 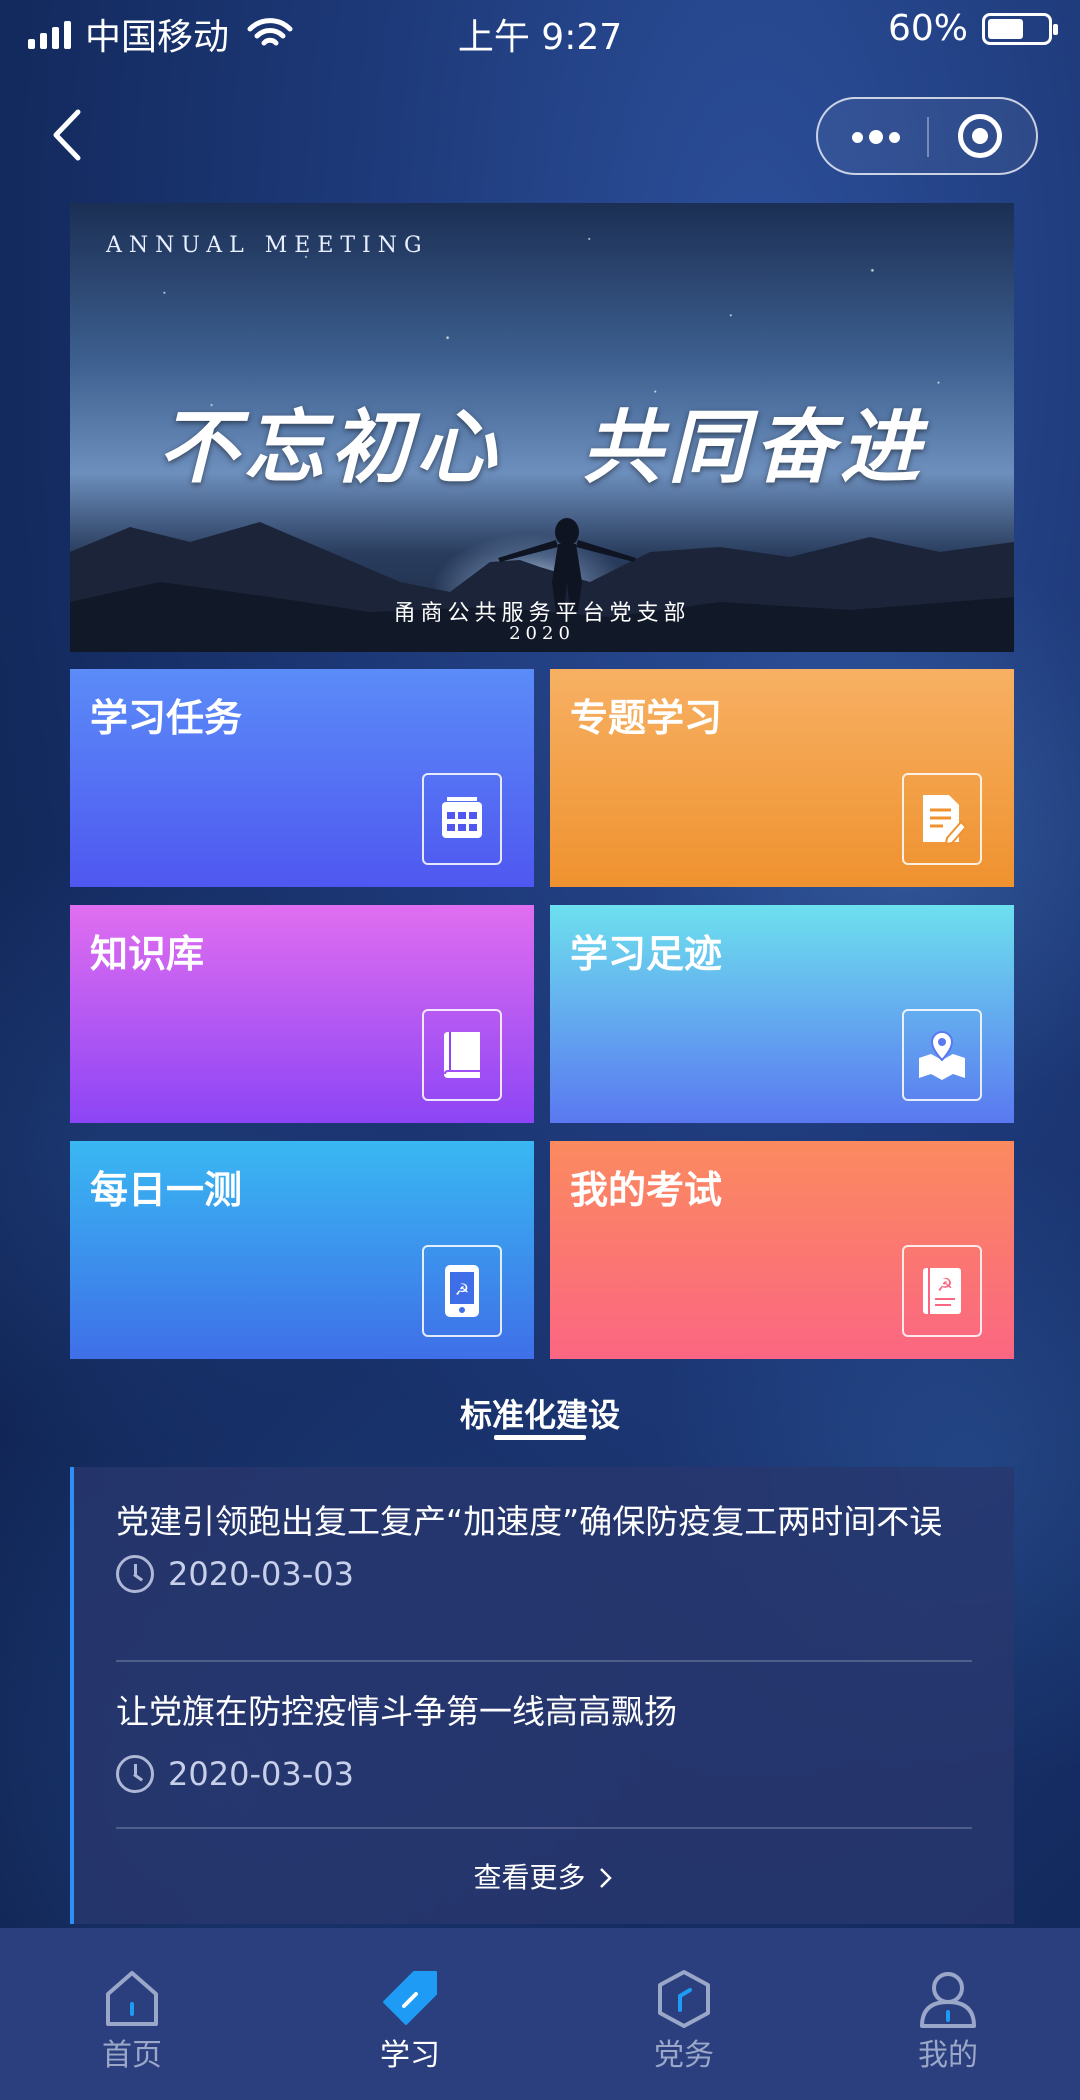 I want to click on news-title: 党建引领跑出复工复产“加速度”确保防疫复工两时间不误, so click(x=529, y=1521).